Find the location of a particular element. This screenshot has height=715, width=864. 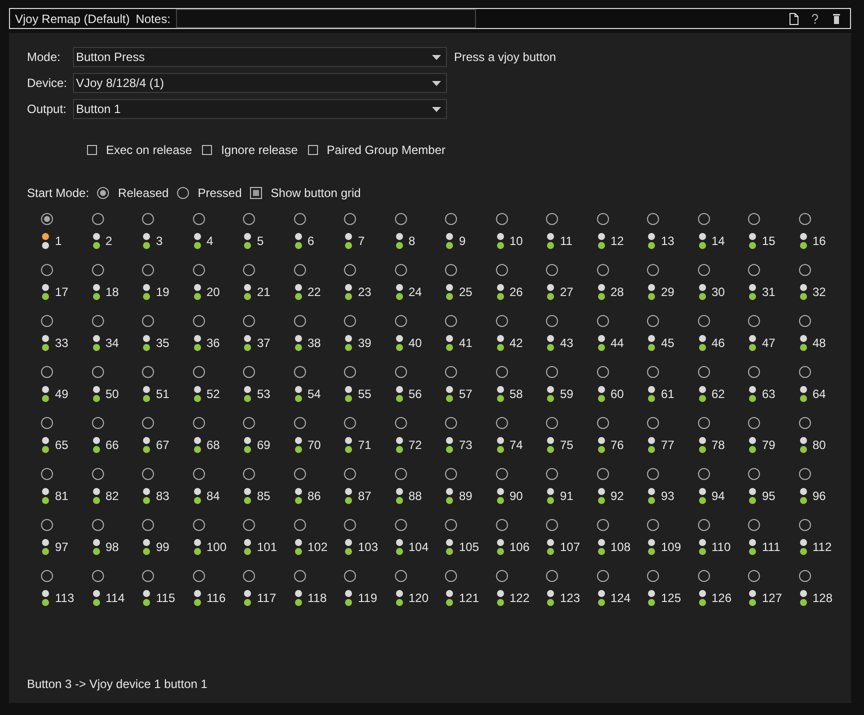

notes-field is located at coordinates (326, 18).